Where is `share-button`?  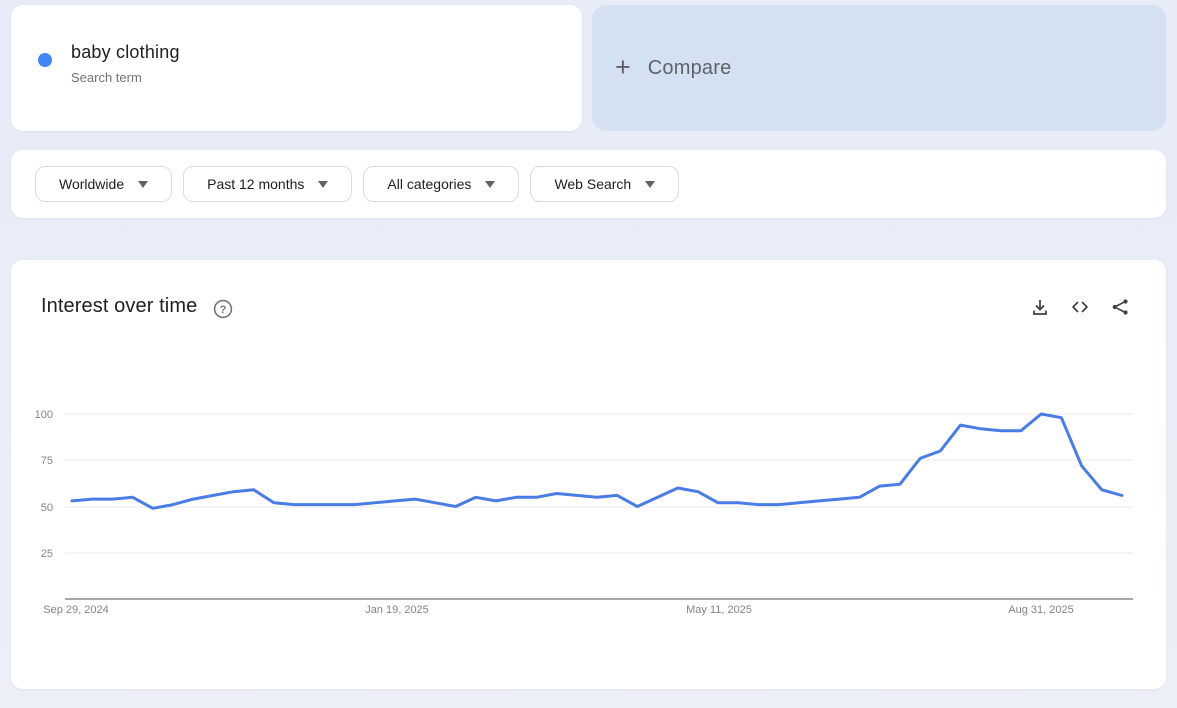 share-button is located at coordinates (1120, 307).